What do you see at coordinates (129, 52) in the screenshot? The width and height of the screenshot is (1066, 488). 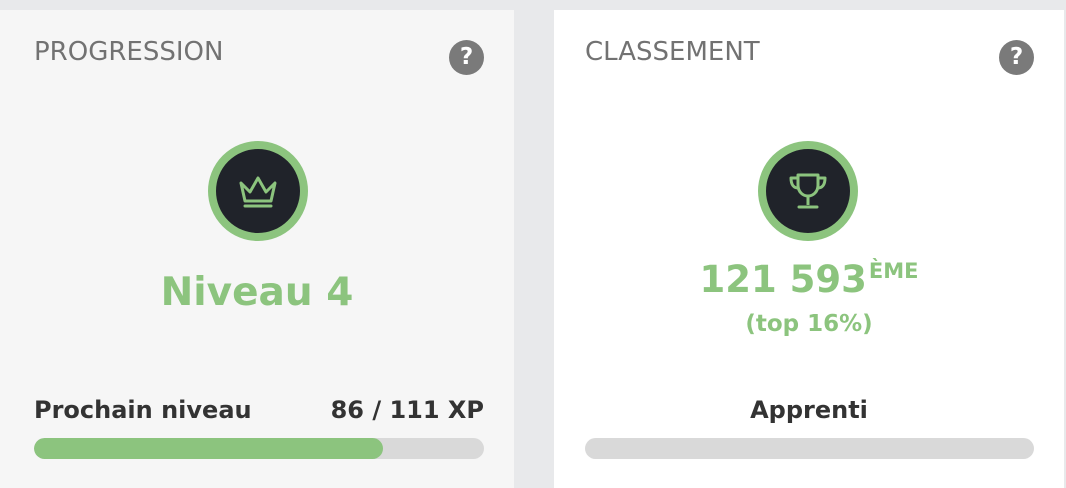 I see `progression-title: PROGRESSION` at bounding box center [129, 52].